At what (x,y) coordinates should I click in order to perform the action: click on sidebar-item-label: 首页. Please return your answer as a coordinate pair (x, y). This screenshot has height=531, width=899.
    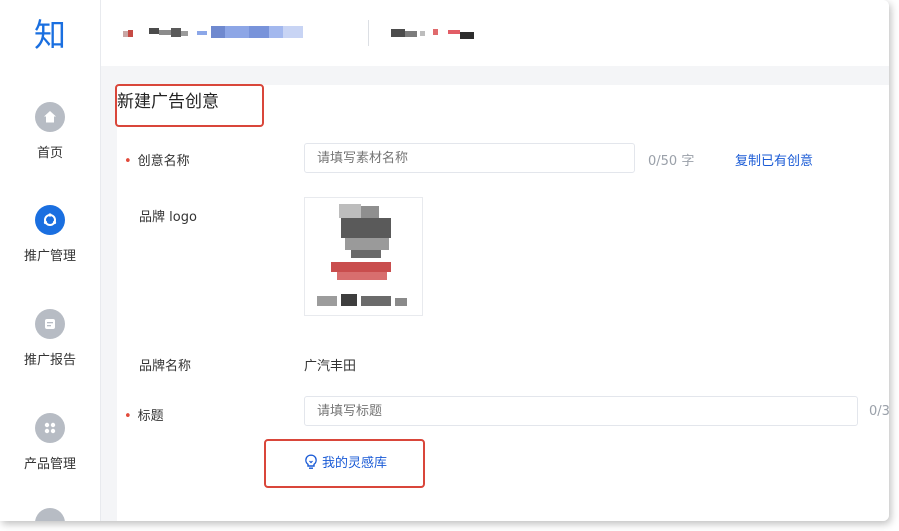
    Looking at the image, I should click on (49, 153).